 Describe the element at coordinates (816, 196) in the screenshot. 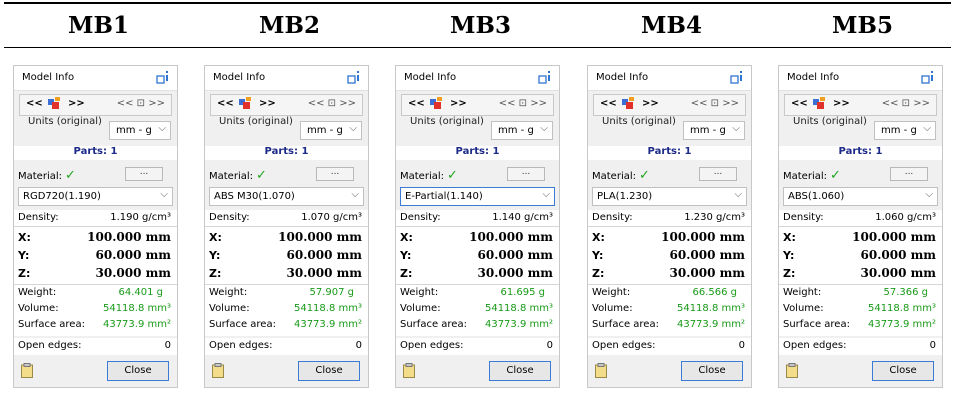

I see `material-value: ABS(1.060)` at that location.